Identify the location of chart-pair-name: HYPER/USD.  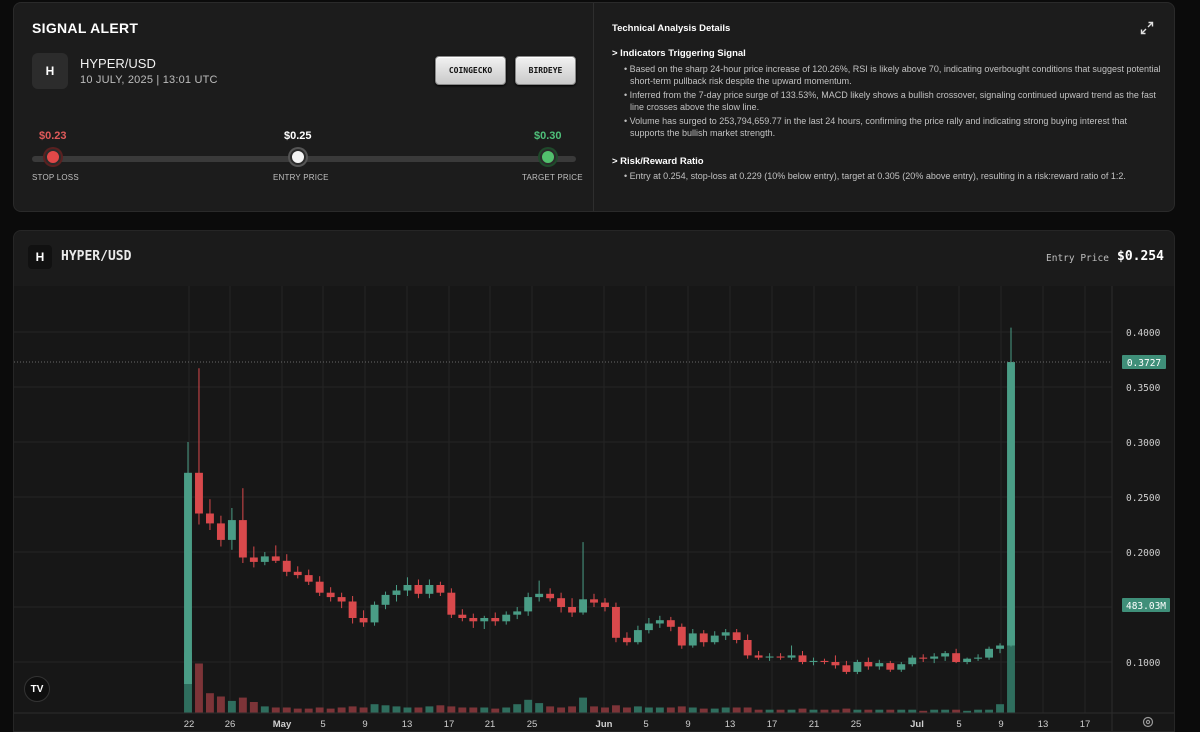
(96, 256).